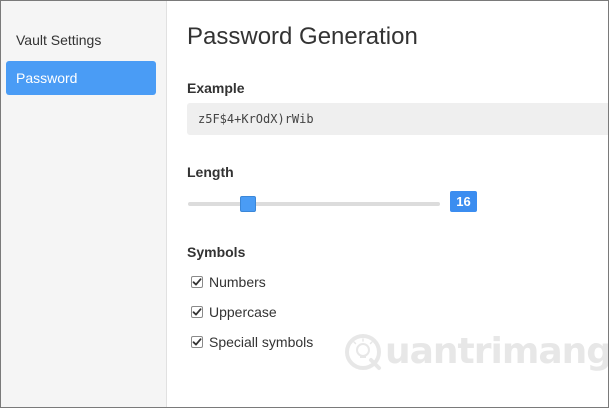  I want to click on slider-thumb, so click(248, 204).